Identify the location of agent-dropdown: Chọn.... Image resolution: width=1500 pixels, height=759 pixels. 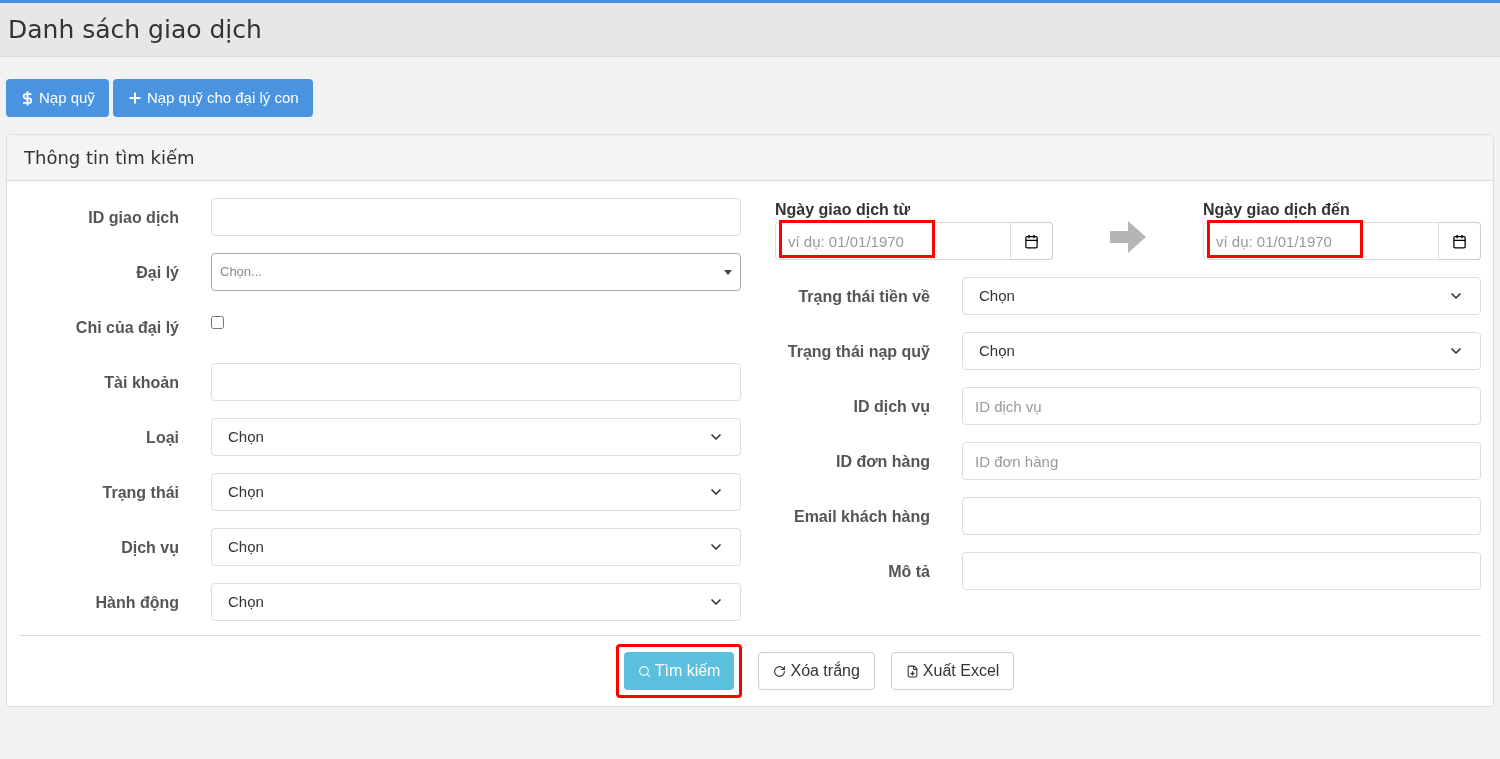
(476, 272).